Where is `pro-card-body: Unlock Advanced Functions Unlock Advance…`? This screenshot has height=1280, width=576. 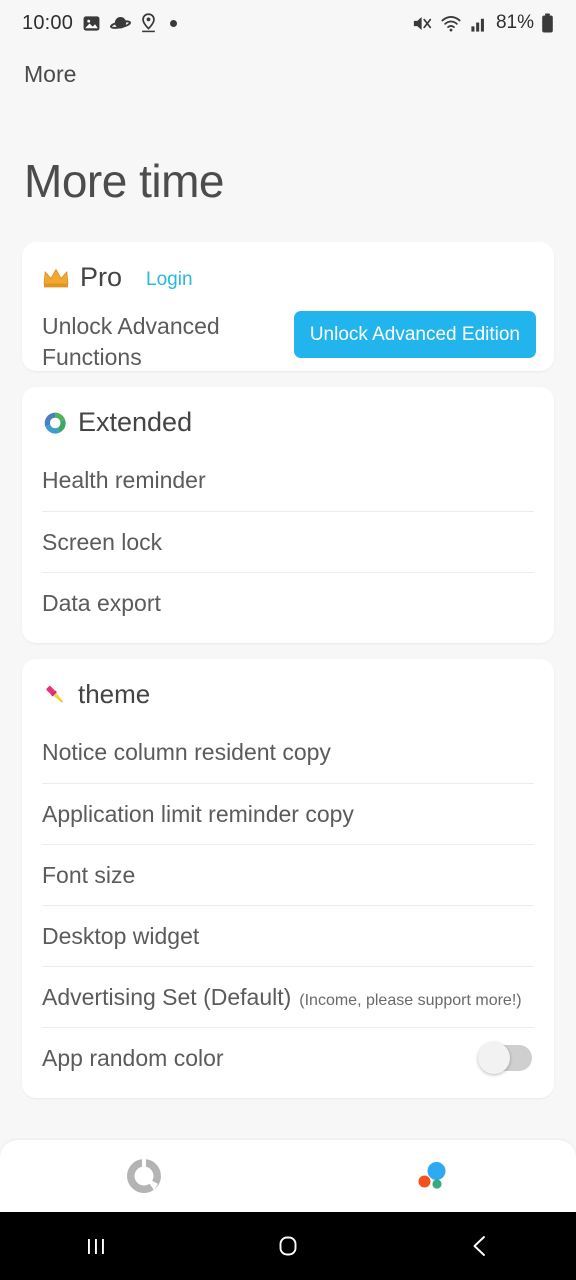 pro-card-body: Unlock Advanced Functions Unlock Advance… is located at coordinates (288, 335).